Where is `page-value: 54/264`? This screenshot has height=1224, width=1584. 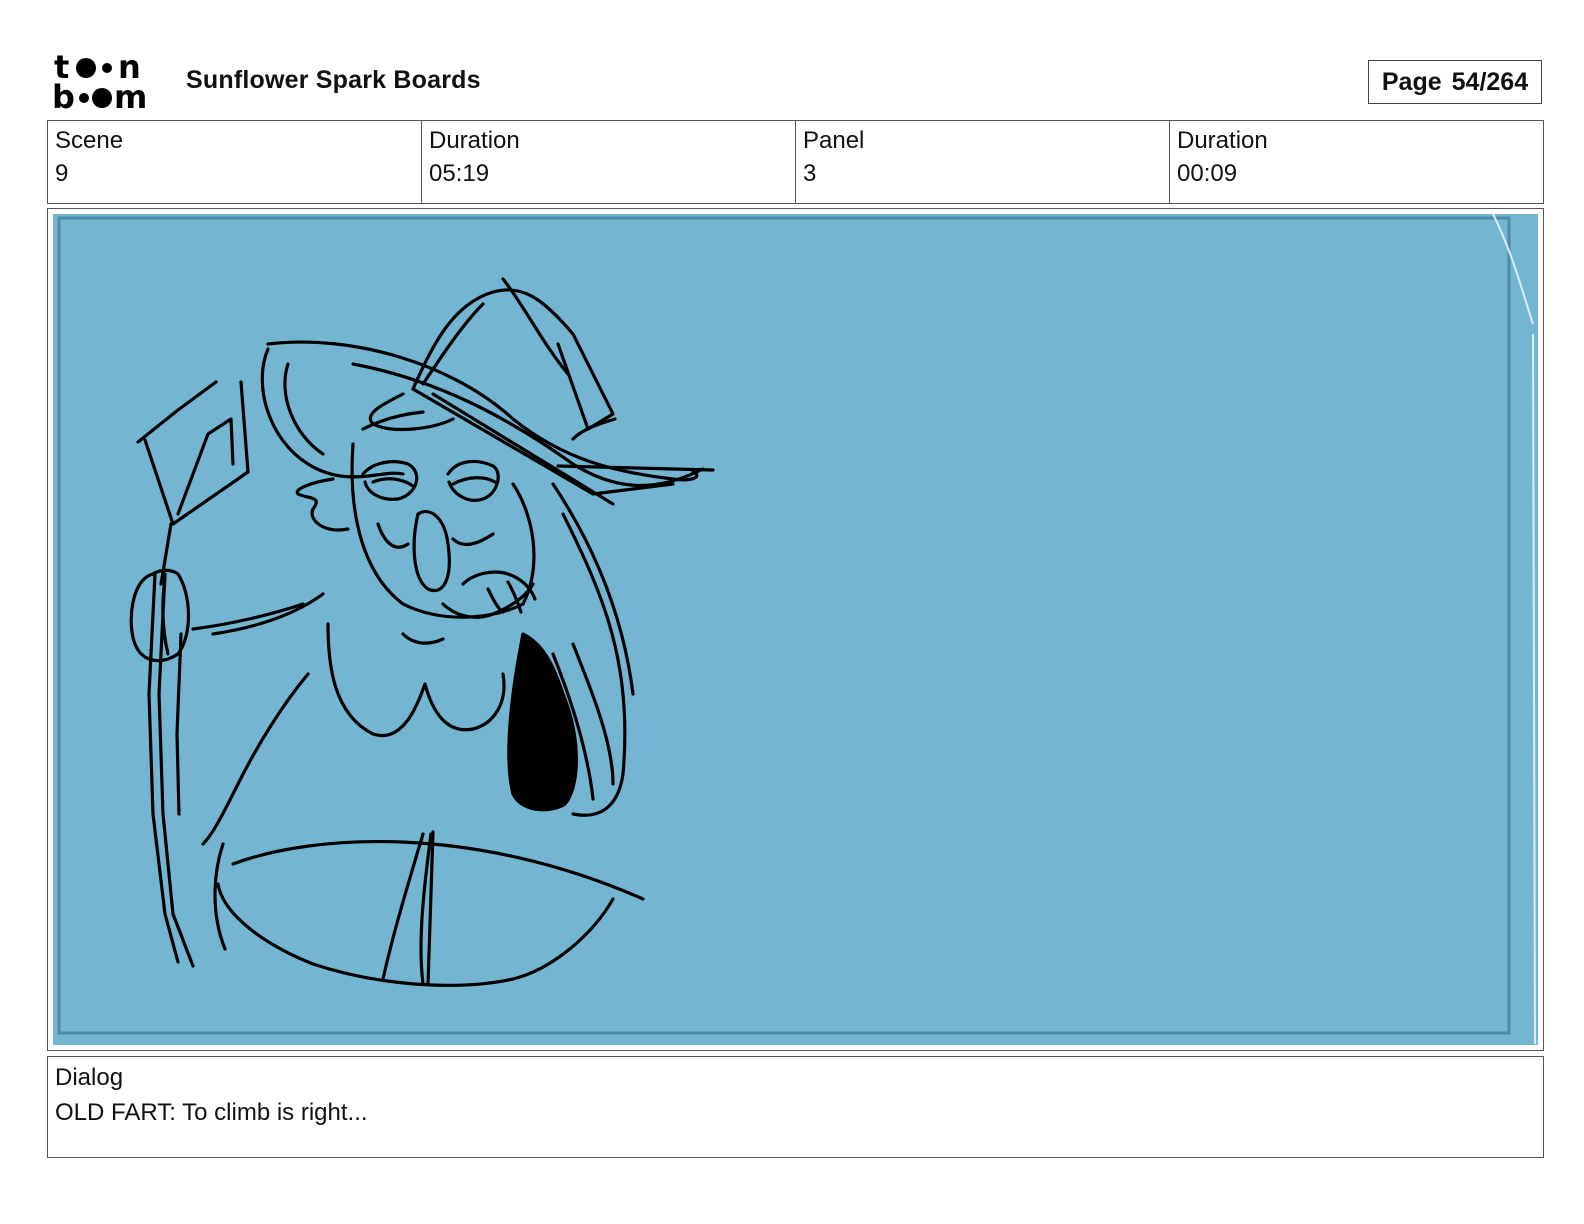
page-value: 54/264 is located at coordinates (1490, 81).